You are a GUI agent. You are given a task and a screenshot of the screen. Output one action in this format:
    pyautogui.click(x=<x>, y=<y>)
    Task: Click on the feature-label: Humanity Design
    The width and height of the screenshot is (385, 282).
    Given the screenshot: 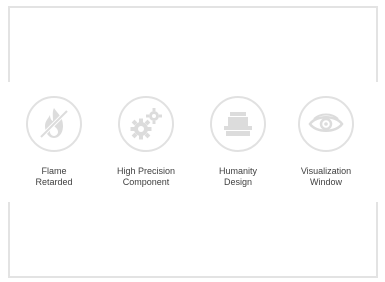 What is the action you would take?
    pyautogui.click(x=237, y=176)
    